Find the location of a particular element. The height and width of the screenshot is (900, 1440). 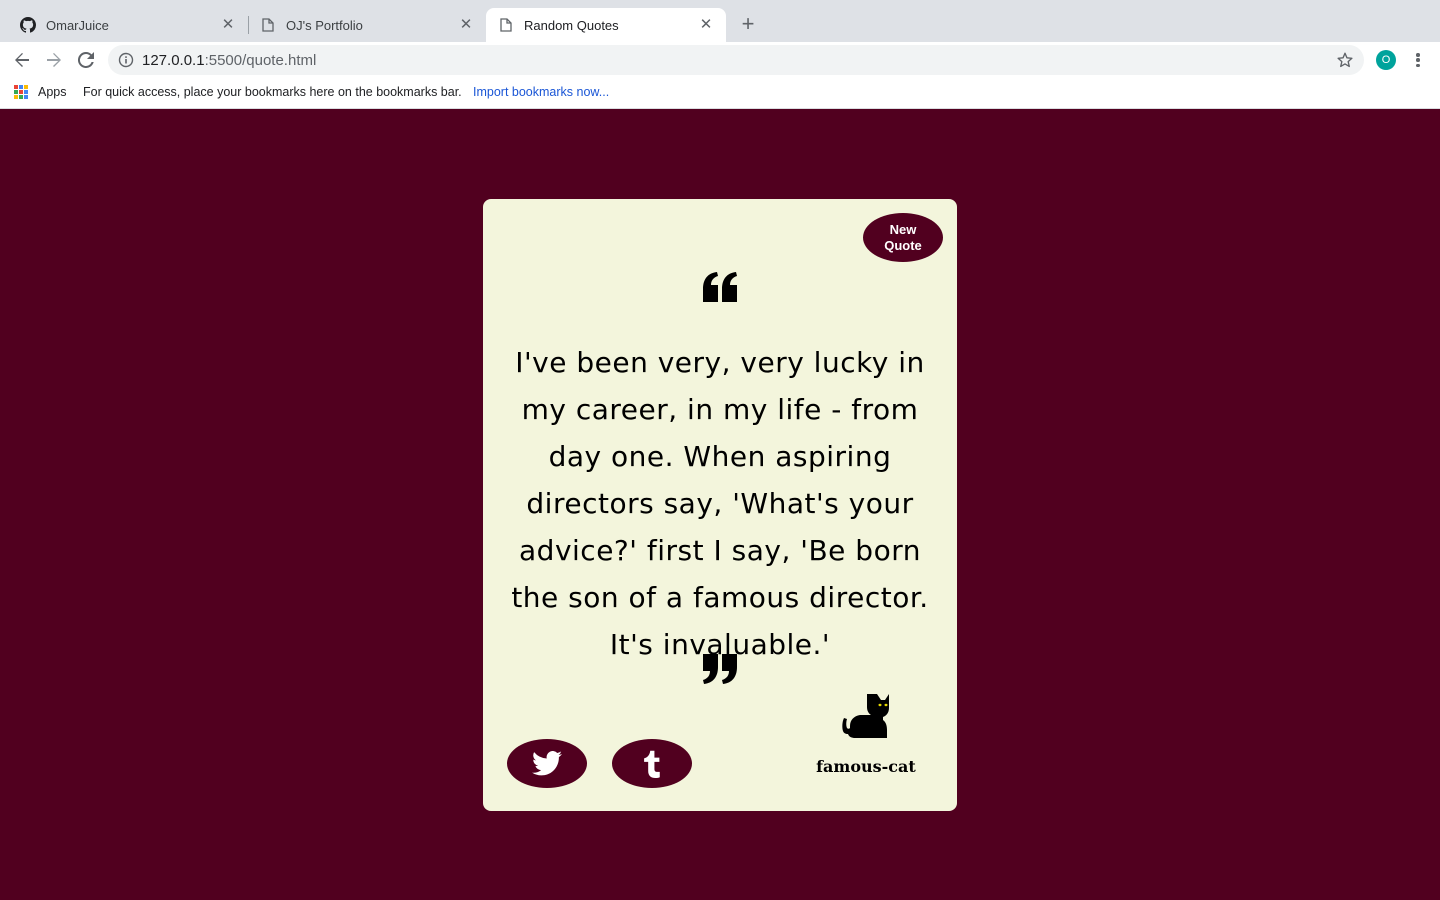

github-icon is located at coordinates (28, 25).